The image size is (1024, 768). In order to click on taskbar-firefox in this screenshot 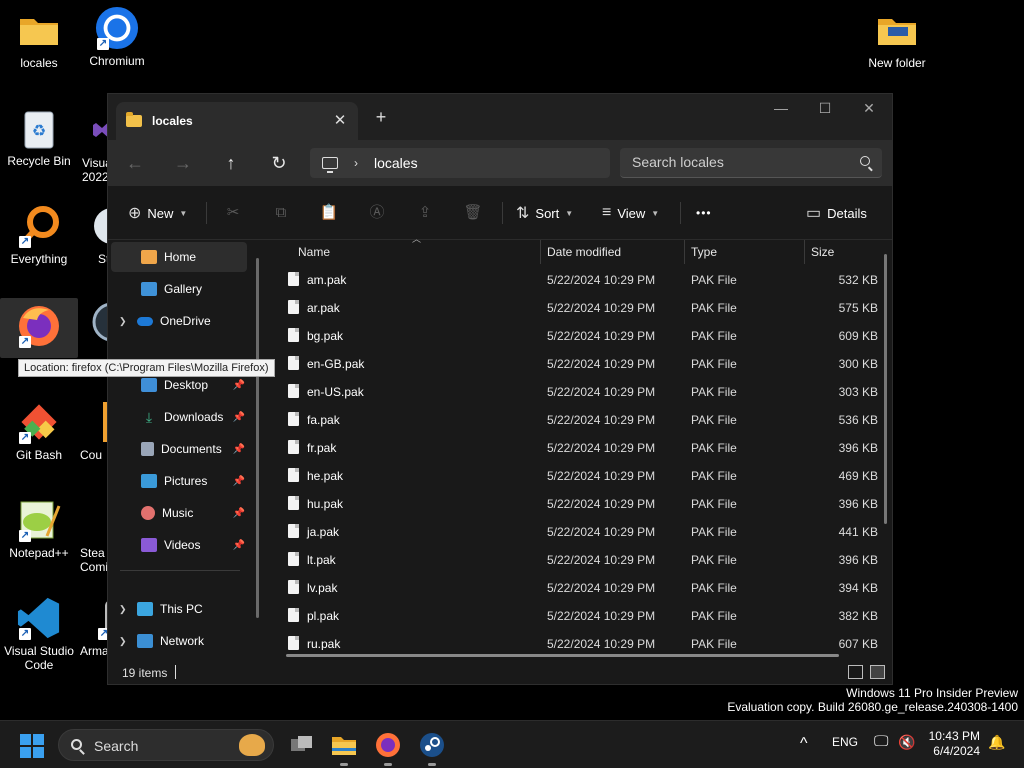, I will do `click(388, 747)`.